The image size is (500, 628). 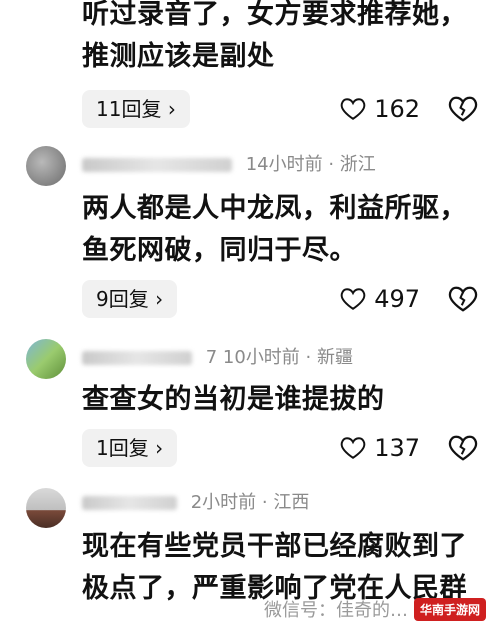 What do you see at coordinates (233, 399) in the screenshot?
I see `comment-text: 查查女的当初是谁提拔的` at bounding box center [233, 399].